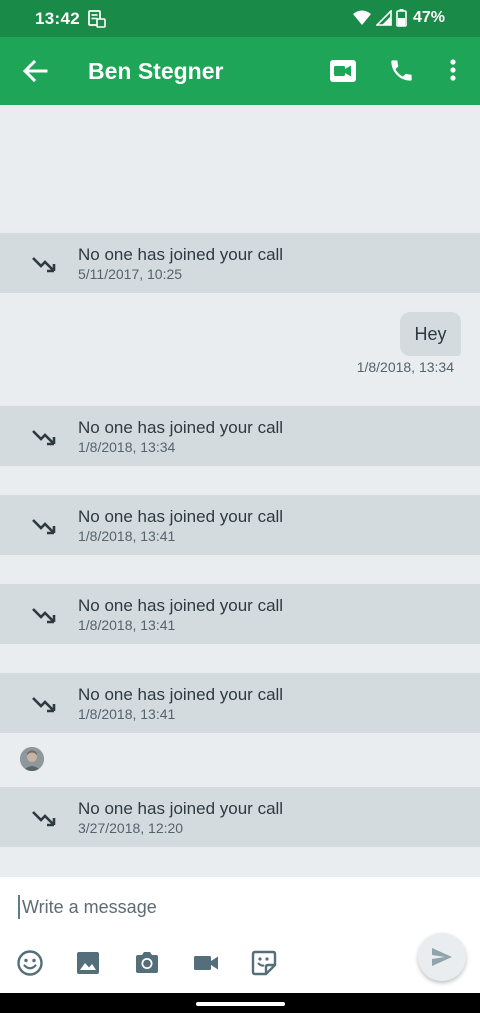 The image size is (480, 1013). What do you see at coordinates (130, 274) in the screenshot?
I see `call-timestamp: 5/11/2017, 10:25` at bounding box center [130, 274].